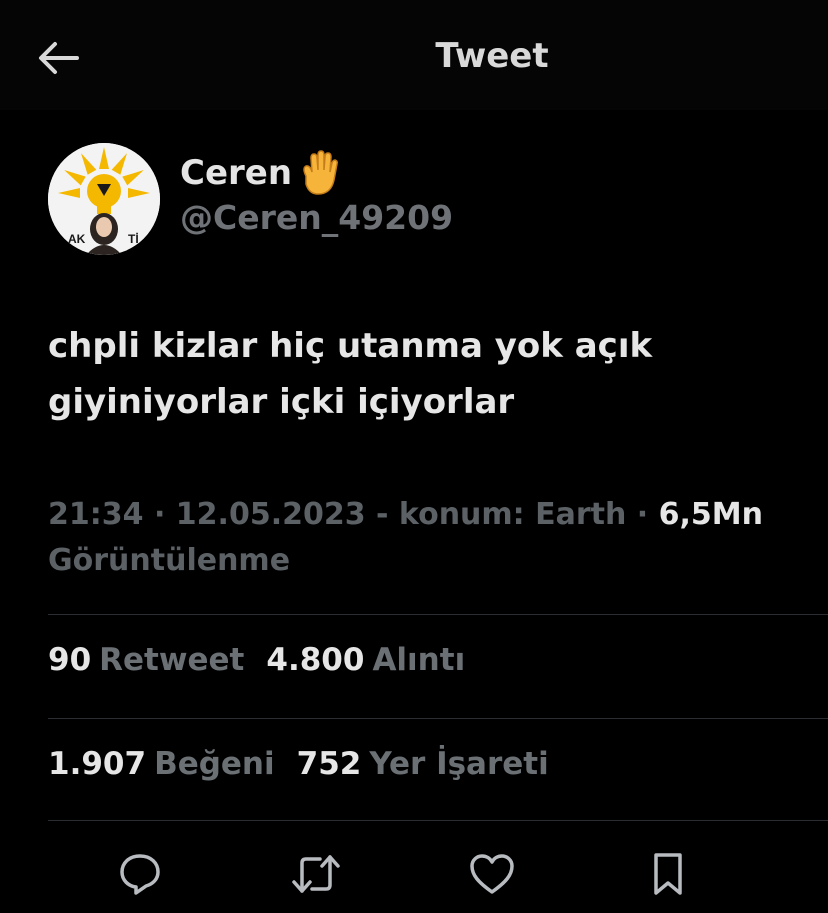 This screenshot has width=828, height=913. I want to click on retweets-count: 90, so click(70, 660).